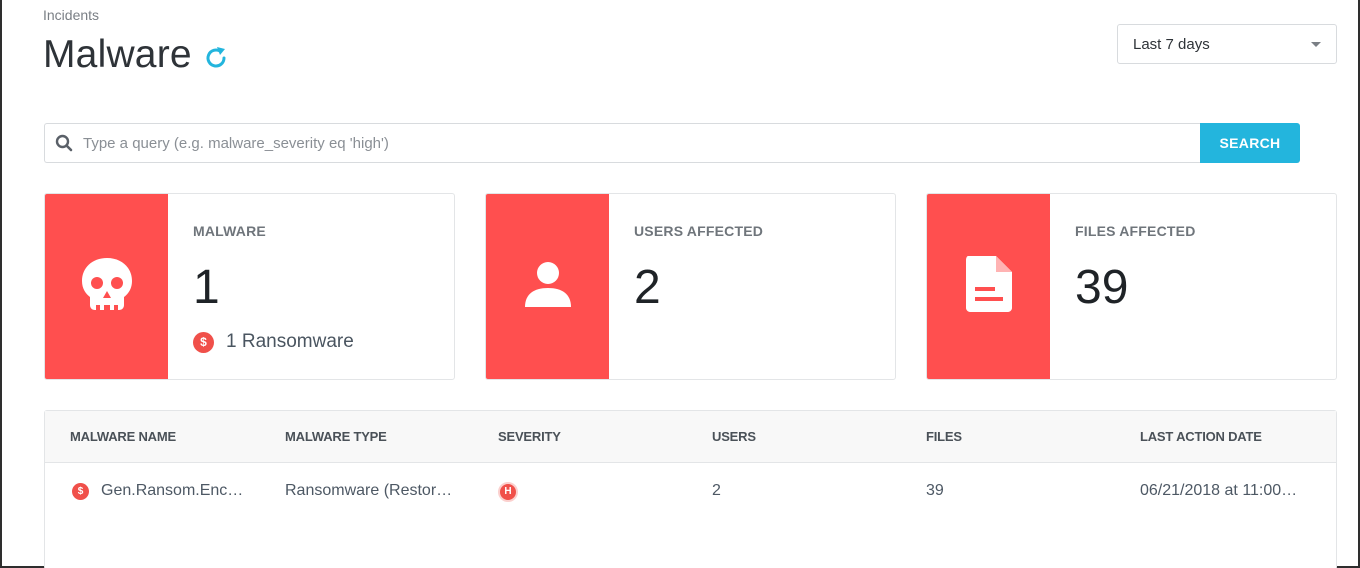 This screenshot has height=568, width=1360. Describe the element at coordinates (203, 342) in the screenshot. I see `ransomware-badge-icon: $` at that location.